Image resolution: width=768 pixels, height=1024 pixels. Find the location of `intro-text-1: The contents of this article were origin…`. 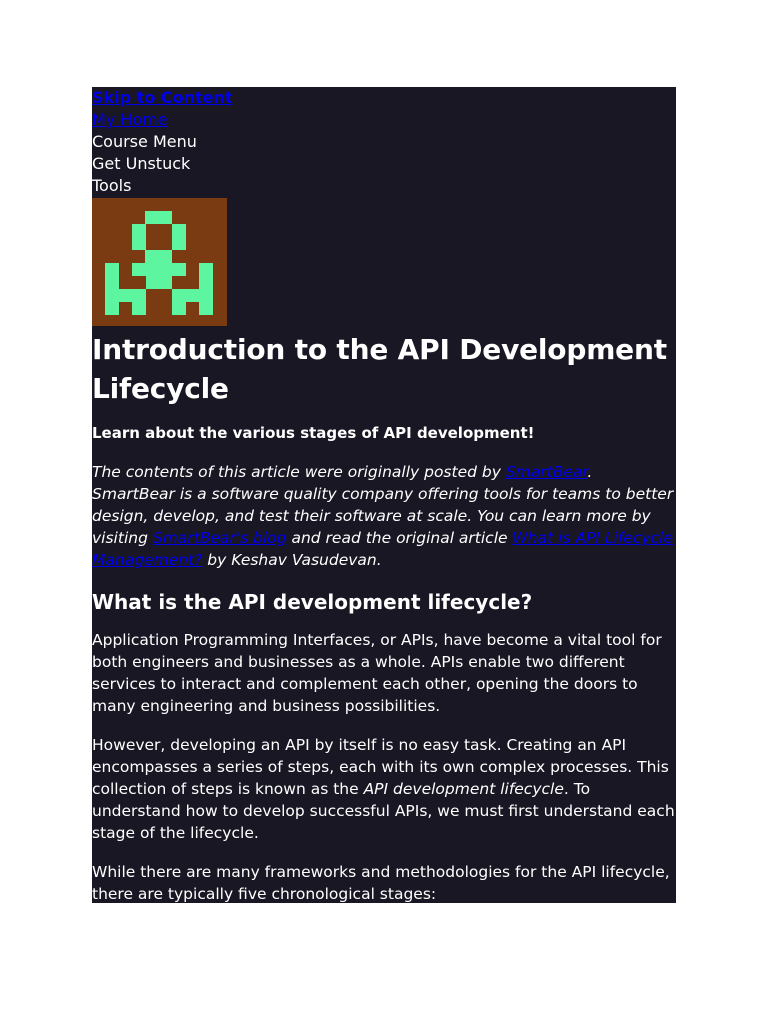

intro-text-1: The contents of this article were origin… is located at coordinates (299, 472).